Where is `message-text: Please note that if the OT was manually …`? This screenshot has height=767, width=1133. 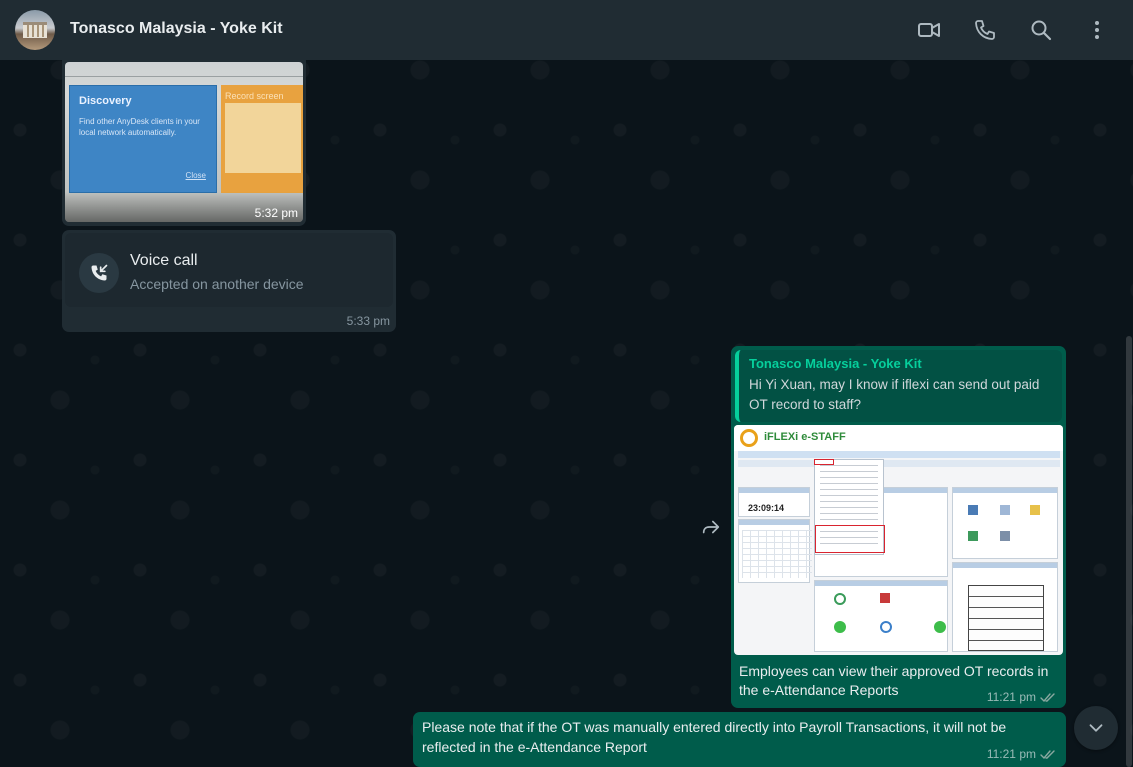
message-text: Please note that if the OT was manually … is located at coordinates (714, 737).